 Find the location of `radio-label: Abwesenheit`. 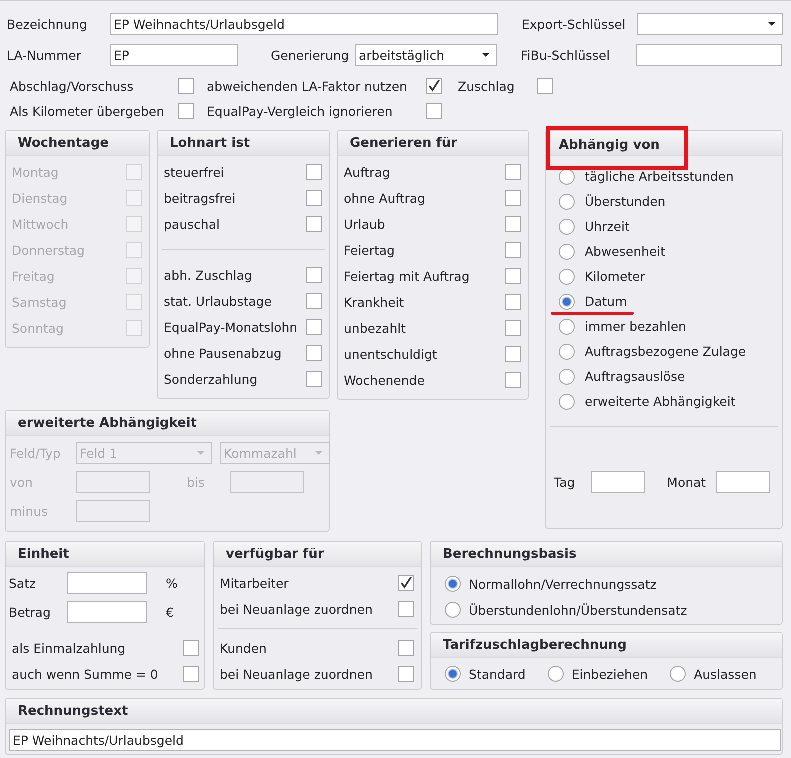

radio-label: Abwesenheit is located at coordinates (625, 251).